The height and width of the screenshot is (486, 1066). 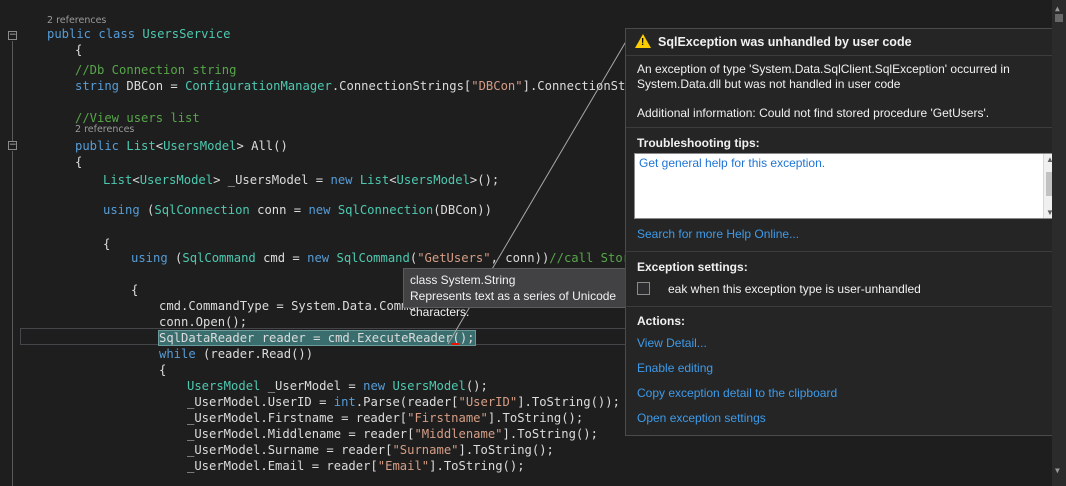 I want to click on code-token: "DBCon", so click(x=497, y=86).